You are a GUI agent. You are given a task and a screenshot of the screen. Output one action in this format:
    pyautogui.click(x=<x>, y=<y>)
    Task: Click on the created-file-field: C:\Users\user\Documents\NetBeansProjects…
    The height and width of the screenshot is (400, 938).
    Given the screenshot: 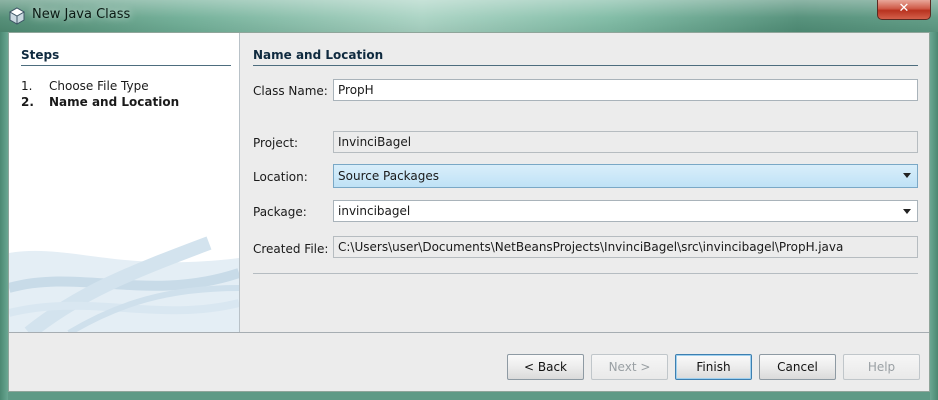 What is the action you would take?
    pyautogui.click(x=625, y=247)
    